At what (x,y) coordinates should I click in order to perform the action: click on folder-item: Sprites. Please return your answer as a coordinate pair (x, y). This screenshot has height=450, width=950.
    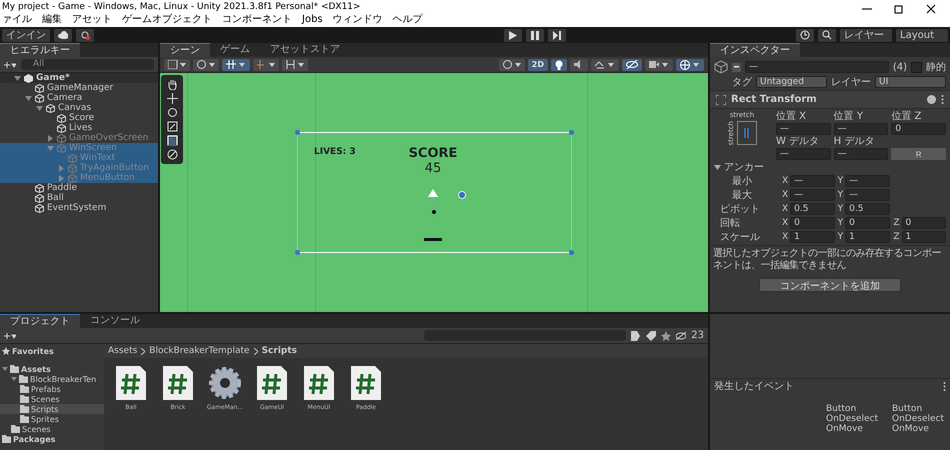
    Looking at the image, I should click on (52, 419).